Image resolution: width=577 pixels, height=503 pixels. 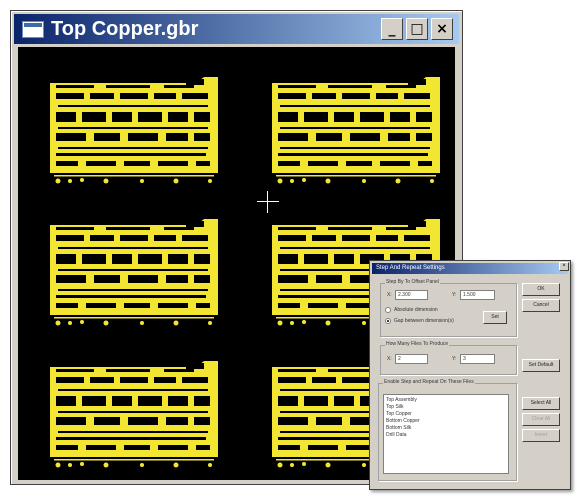 What do you see at coordinates (125, 29) in the screenshot?
I see `window-title: Top Copper.gbr` at bounding box center [125, 29].